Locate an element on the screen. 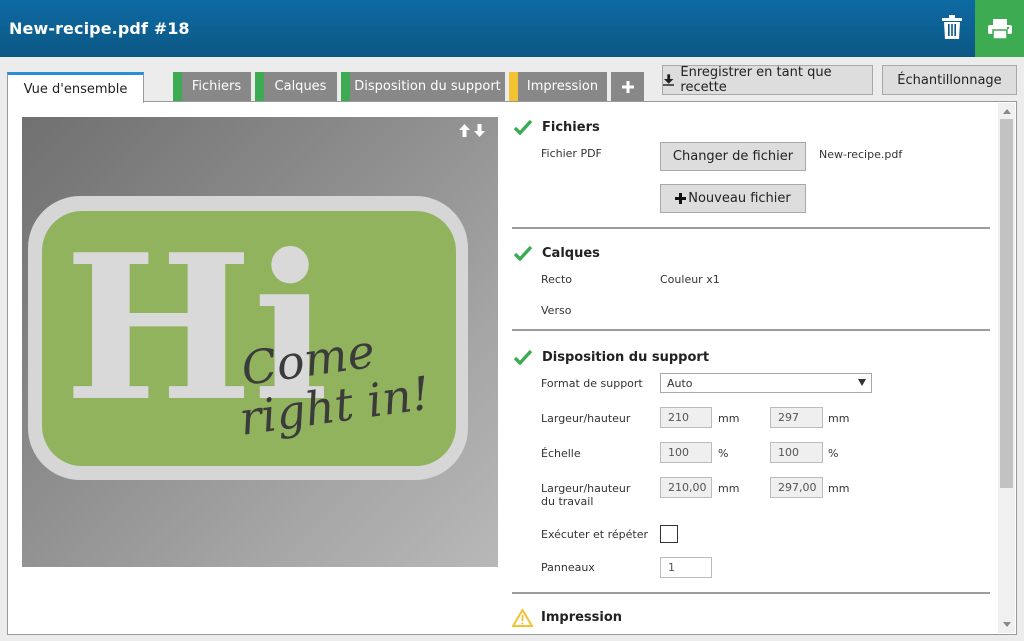  media-format-select: Auto is located at coordinates (766, 383).